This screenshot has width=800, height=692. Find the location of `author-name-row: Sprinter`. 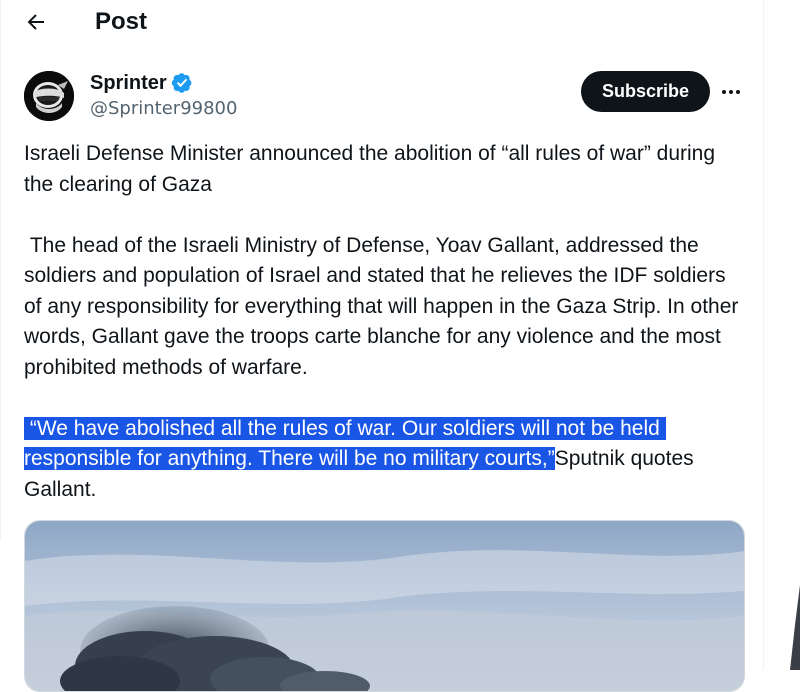

author-name-row: Sprinter is located at coordinates (141, 83).